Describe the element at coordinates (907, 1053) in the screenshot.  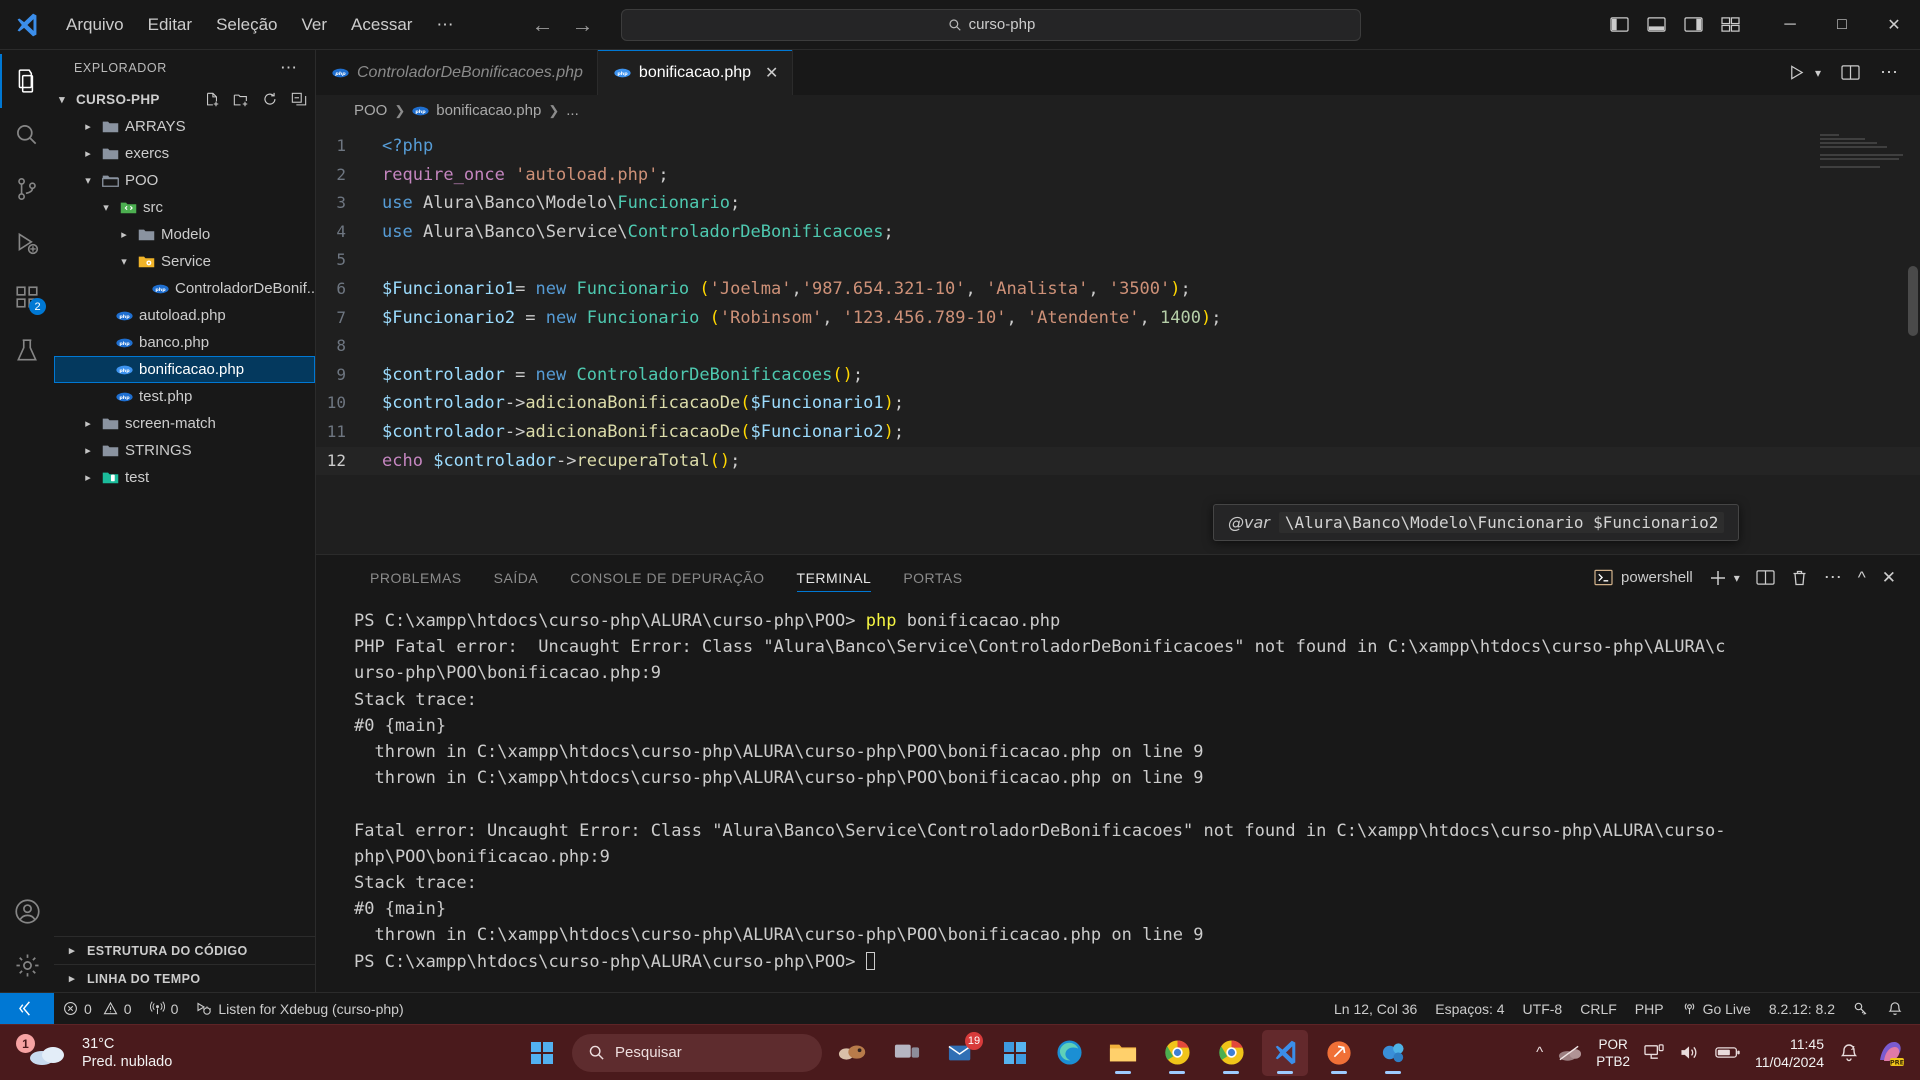
I see `task-view-icon` at that location.